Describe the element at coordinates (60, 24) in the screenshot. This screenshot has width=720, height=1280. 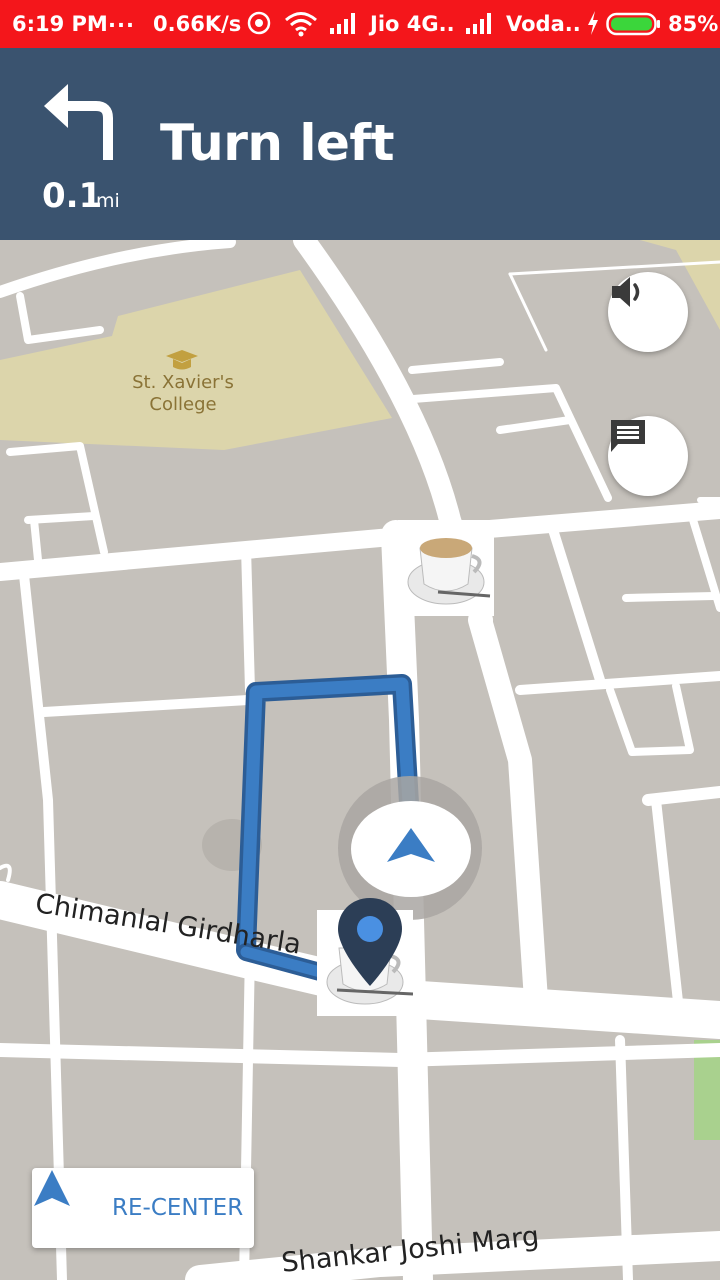
I see `status-time: 6:19 PM` at that location.